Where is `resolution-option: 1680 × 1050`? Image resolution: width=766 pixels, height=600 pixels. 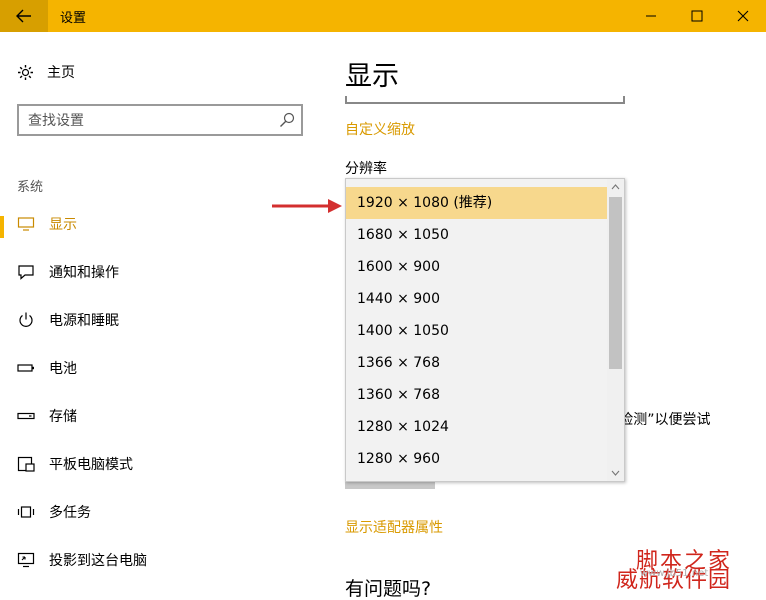
resolution-option: 1680 × 1050 is located at coordinates (477, 235).